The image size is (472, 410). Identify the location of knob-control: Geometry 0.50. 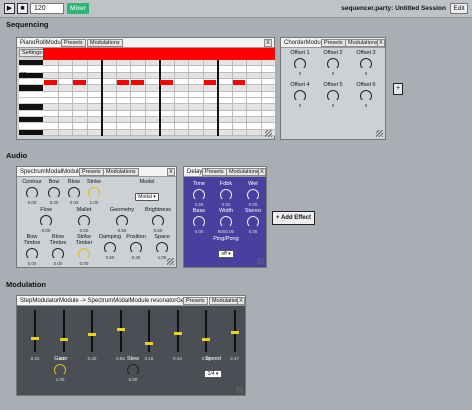
(122, 220).